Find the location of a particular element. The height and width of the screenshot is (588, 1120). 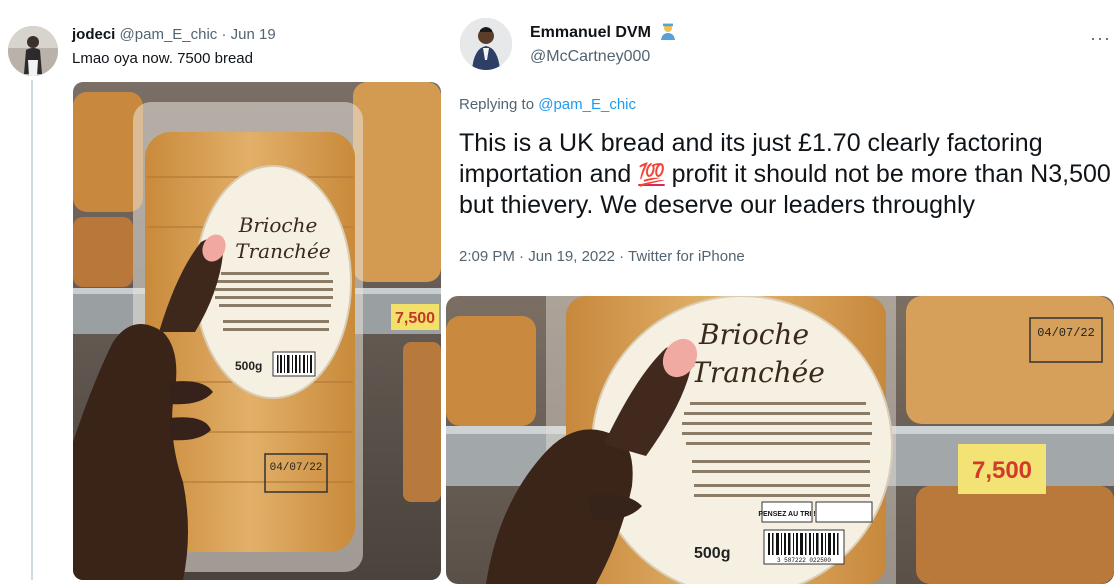

tweet-time: 2:09 PM is located at coordinates (487, 256).